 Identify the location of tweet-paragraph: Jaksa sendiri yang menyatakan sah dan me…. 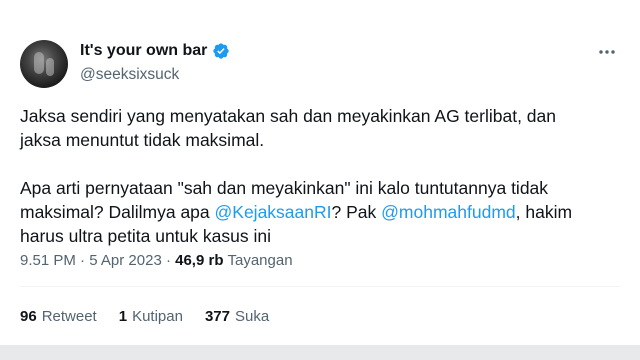
(320, 128).